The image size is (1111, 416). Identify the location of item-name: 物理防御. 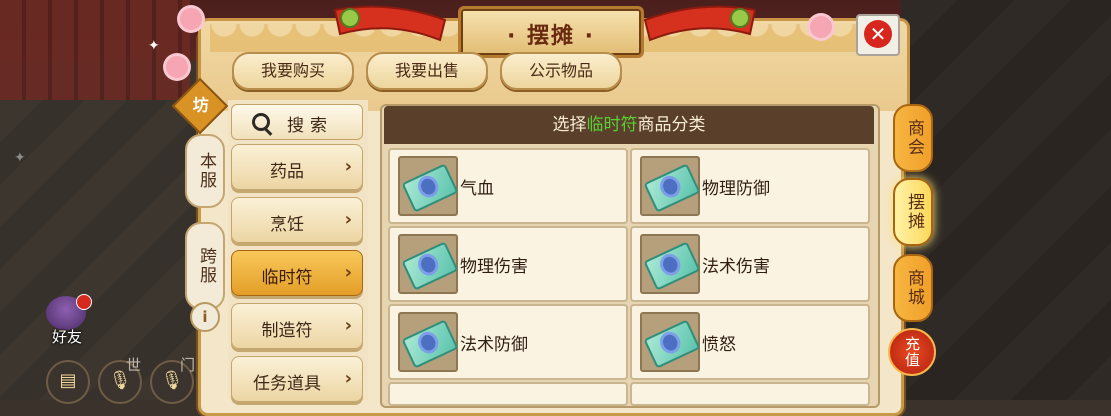
(736, 189).